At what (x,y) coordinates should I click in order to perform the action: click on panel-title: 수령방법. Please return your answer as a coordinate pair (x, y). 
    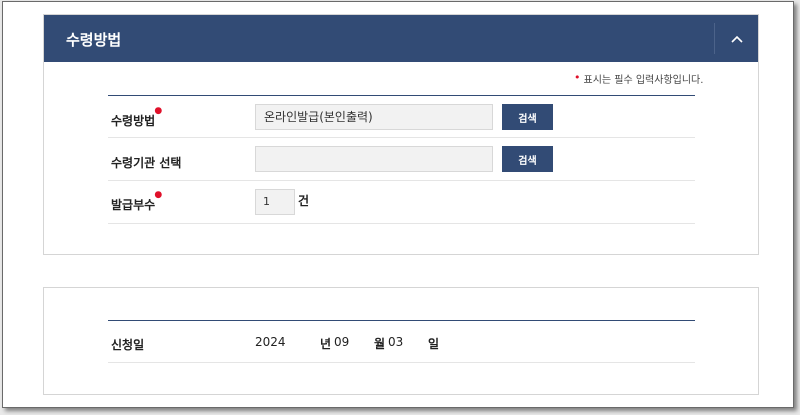
    Looking at the image, I should click on (94, 40).